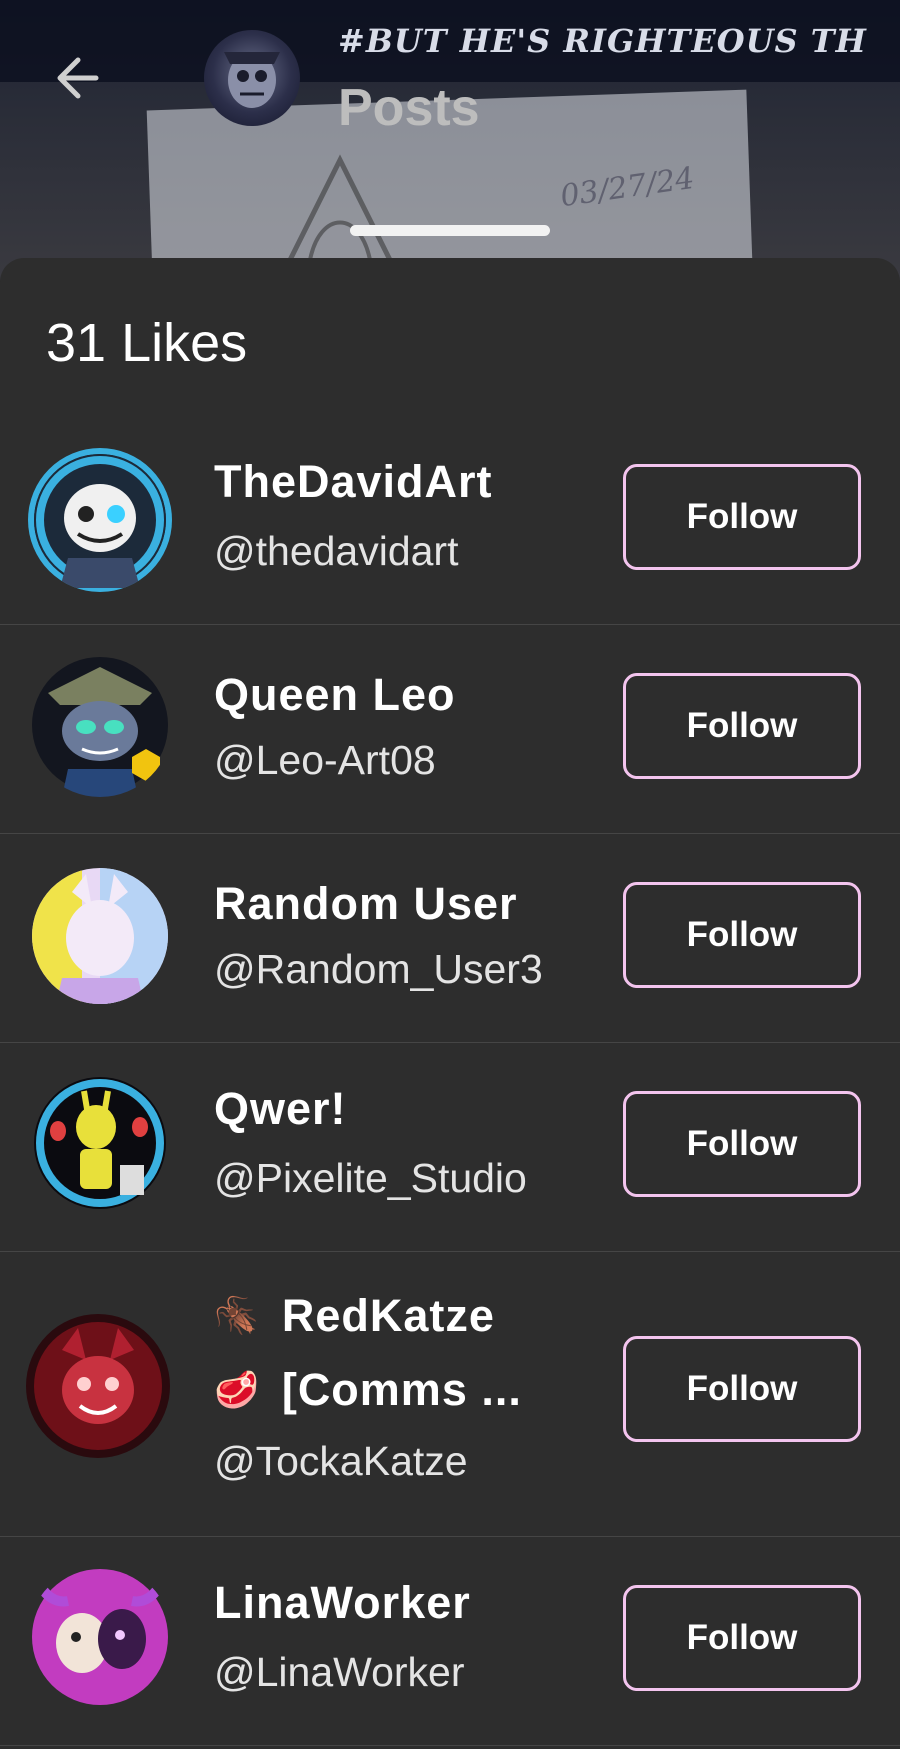  Describe the element at coordinates (450, 729) in the screenshot. I see `list-item: Queen Leo @Leo-Art08 Follow` at that location.